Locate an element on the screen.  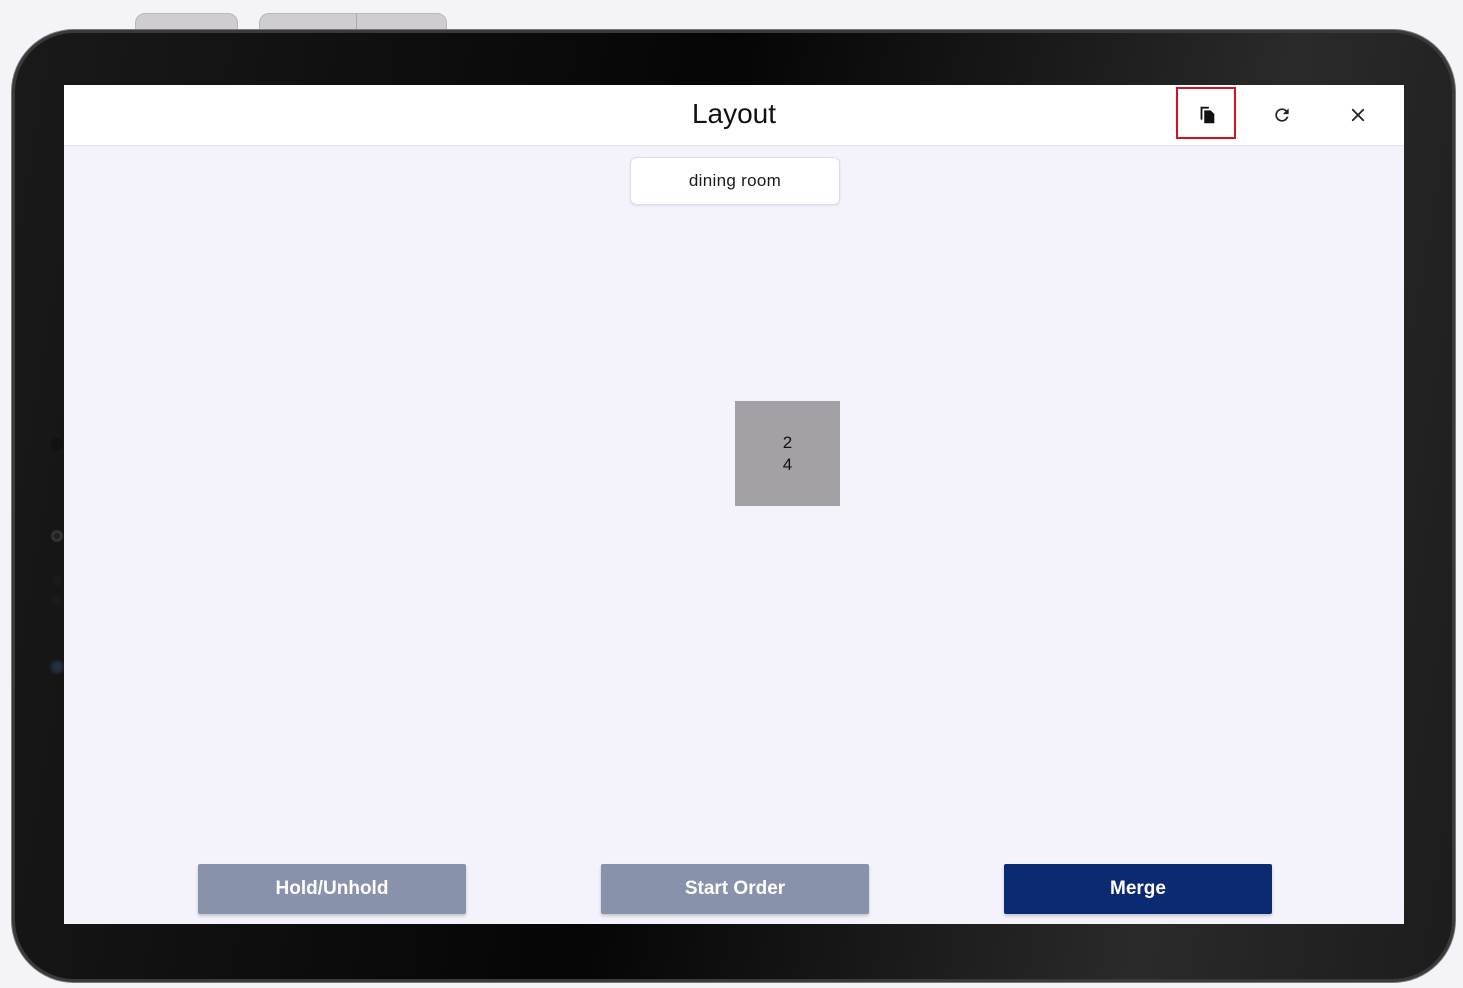
app-bar: Layout is located at coordinates (734, 115).